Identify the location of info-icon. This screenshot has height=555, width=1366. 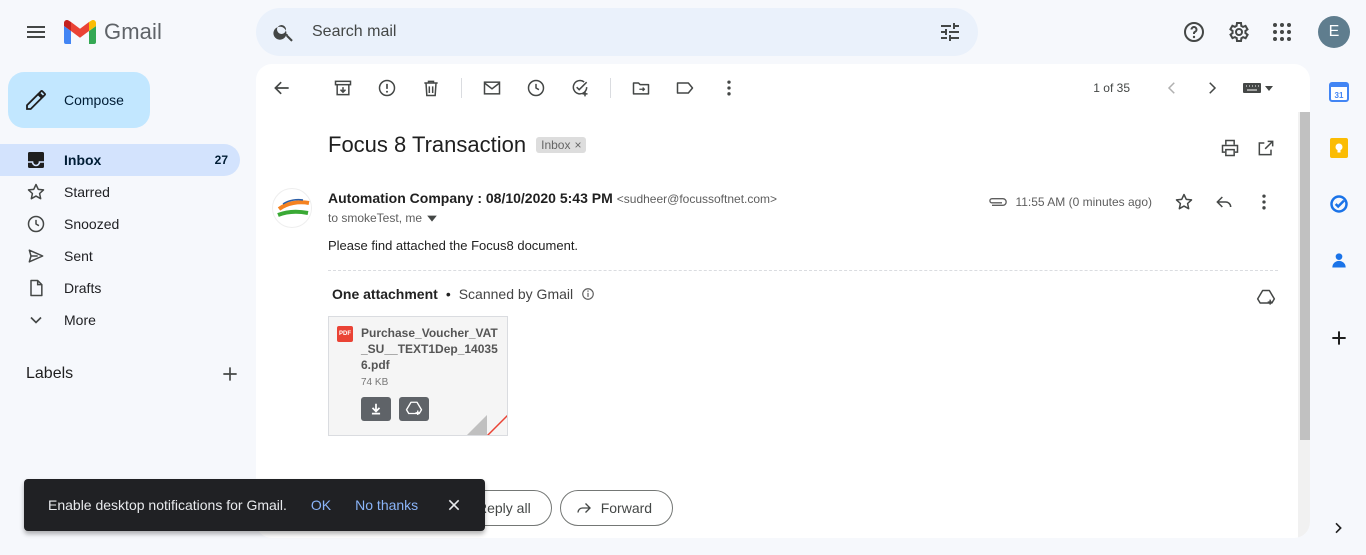
(588, 294).